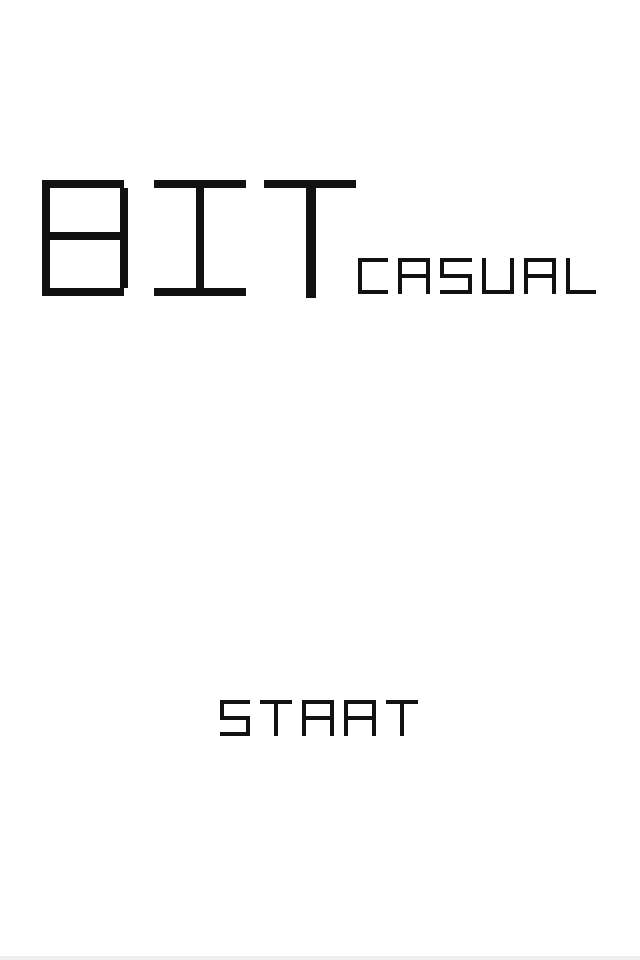 Image resolution: width=640 pixels, height=960 pixels. I want to click on bottom-divider, so click(320, 958).